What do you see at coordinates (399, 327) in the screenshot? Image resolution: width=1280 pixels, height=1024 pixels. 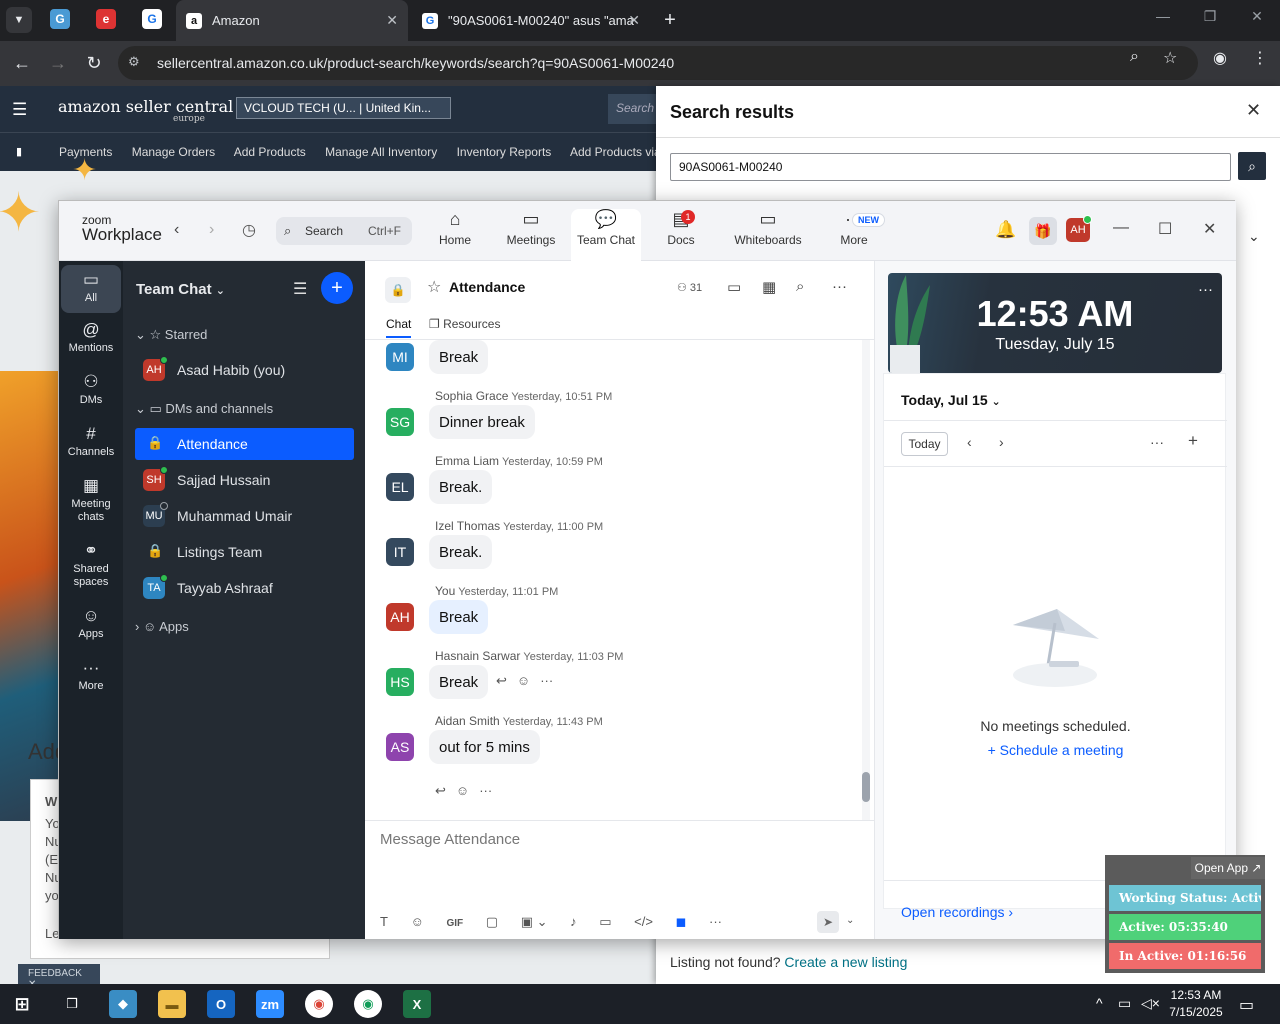 I see `tab-chat: Chat` at bounding box center [399, 327].